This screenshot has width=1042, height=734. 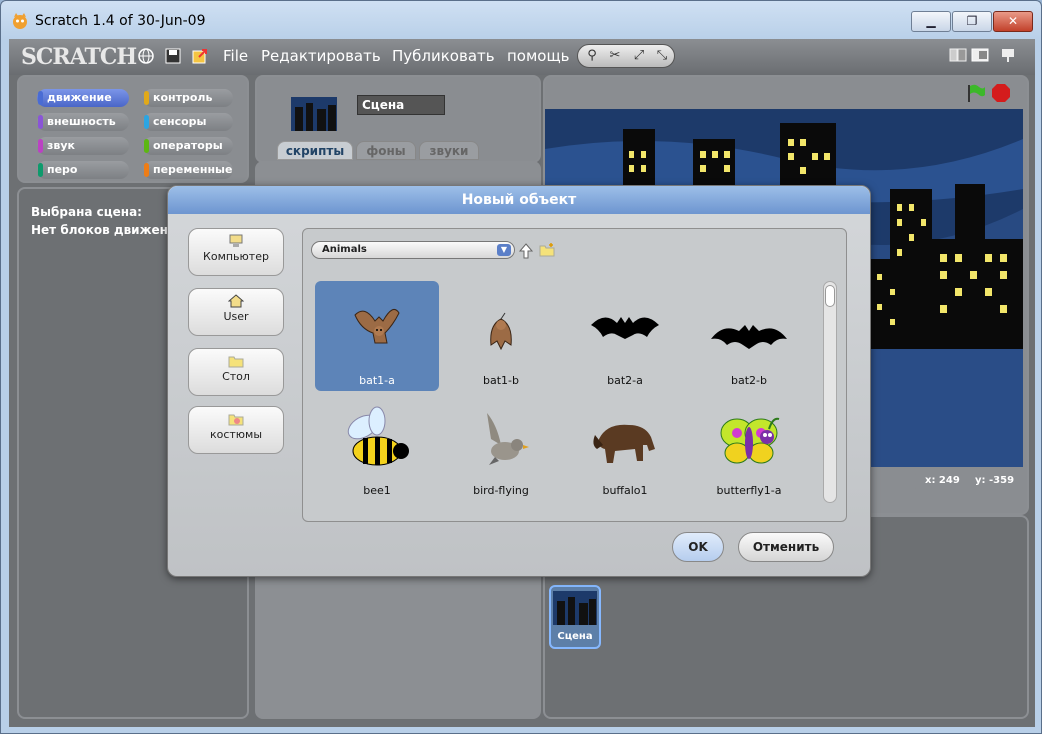 What do you see at coordinates (79, 57) in the screenshot?
I see `scratch-logo: SCRATCH` at bounding box center [79, 57].